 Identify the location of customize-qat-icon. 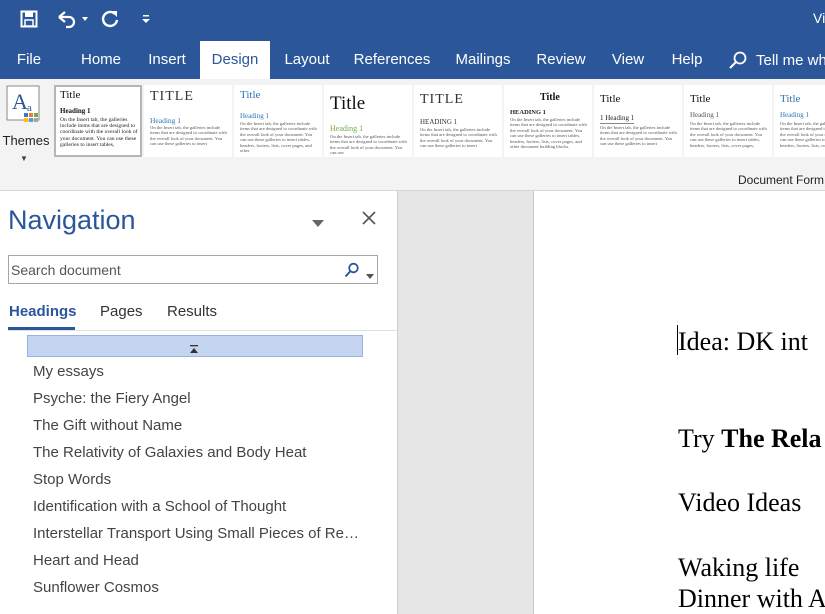
(146, 19).